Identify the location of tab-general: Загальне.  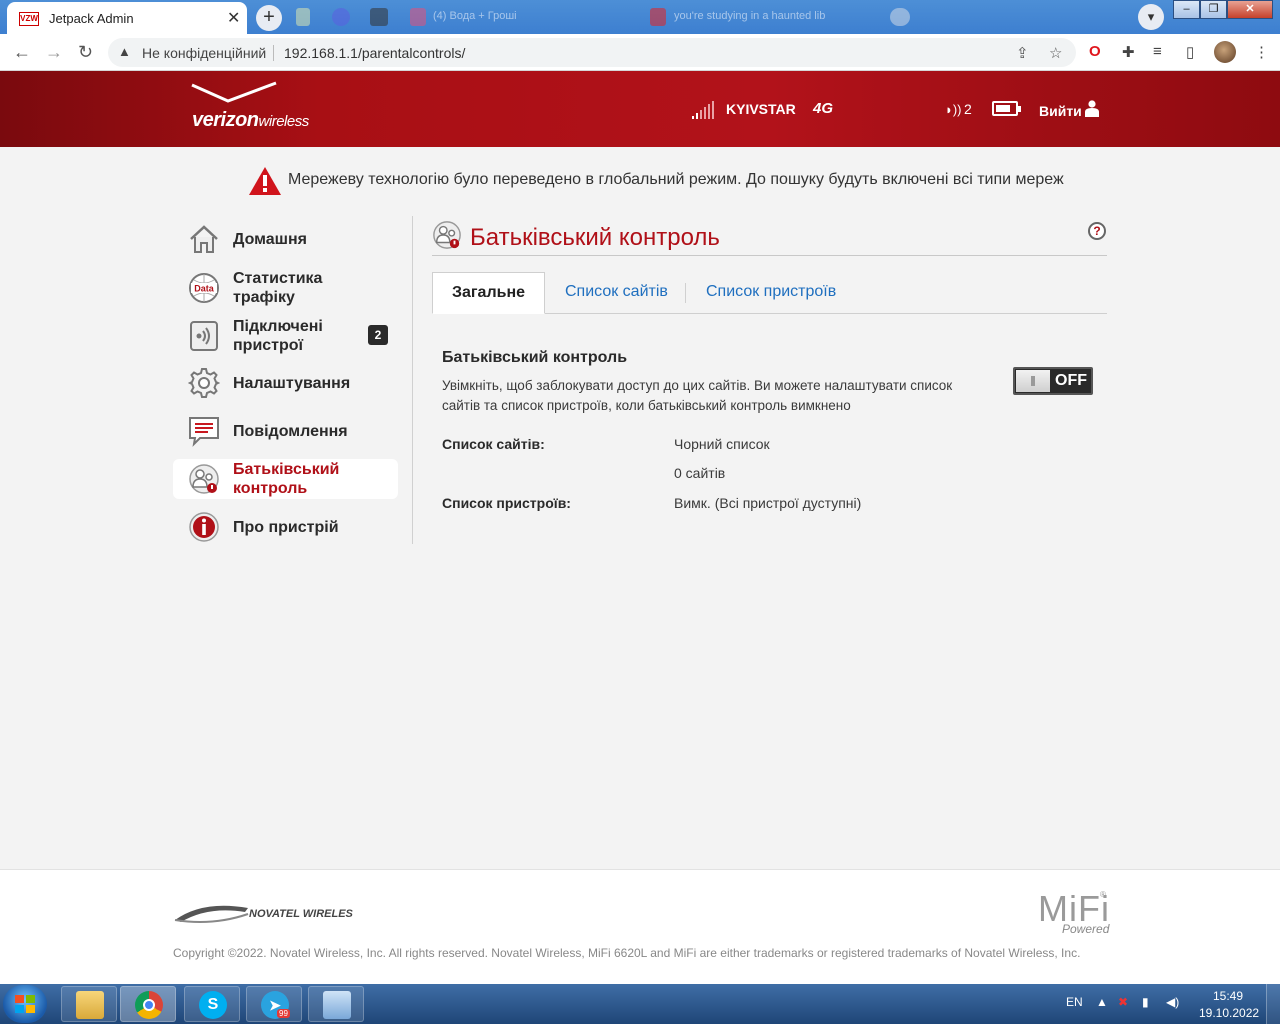
(488, 293).